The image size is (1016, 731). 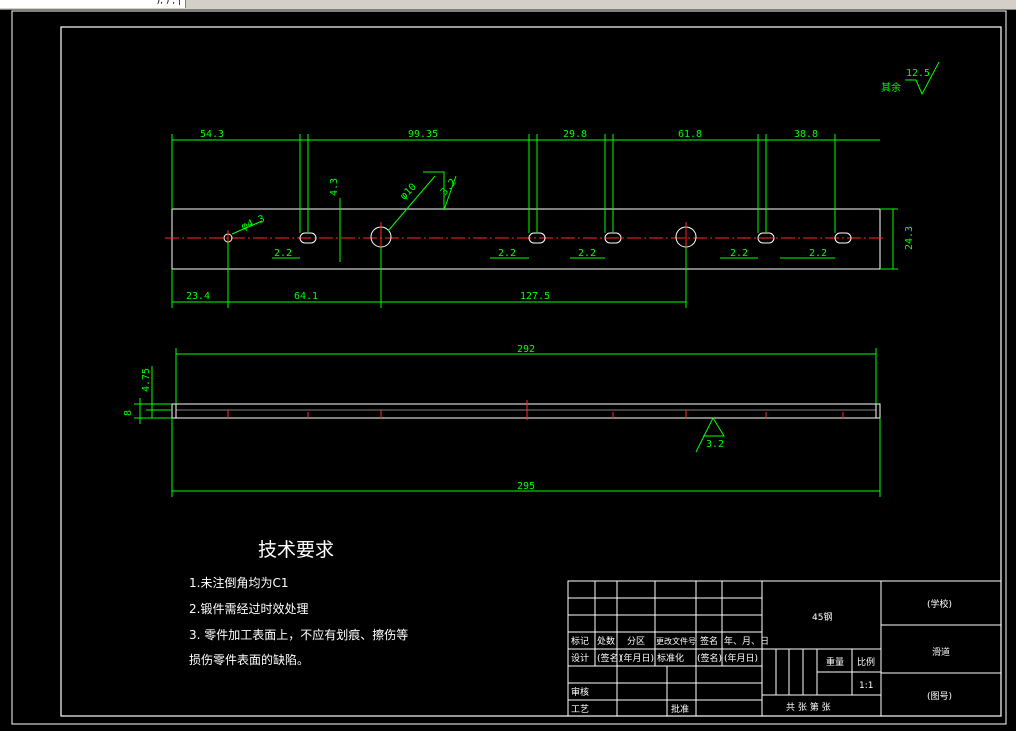 I want to click on row1-col5: 签名, so click(x=709, y=641).